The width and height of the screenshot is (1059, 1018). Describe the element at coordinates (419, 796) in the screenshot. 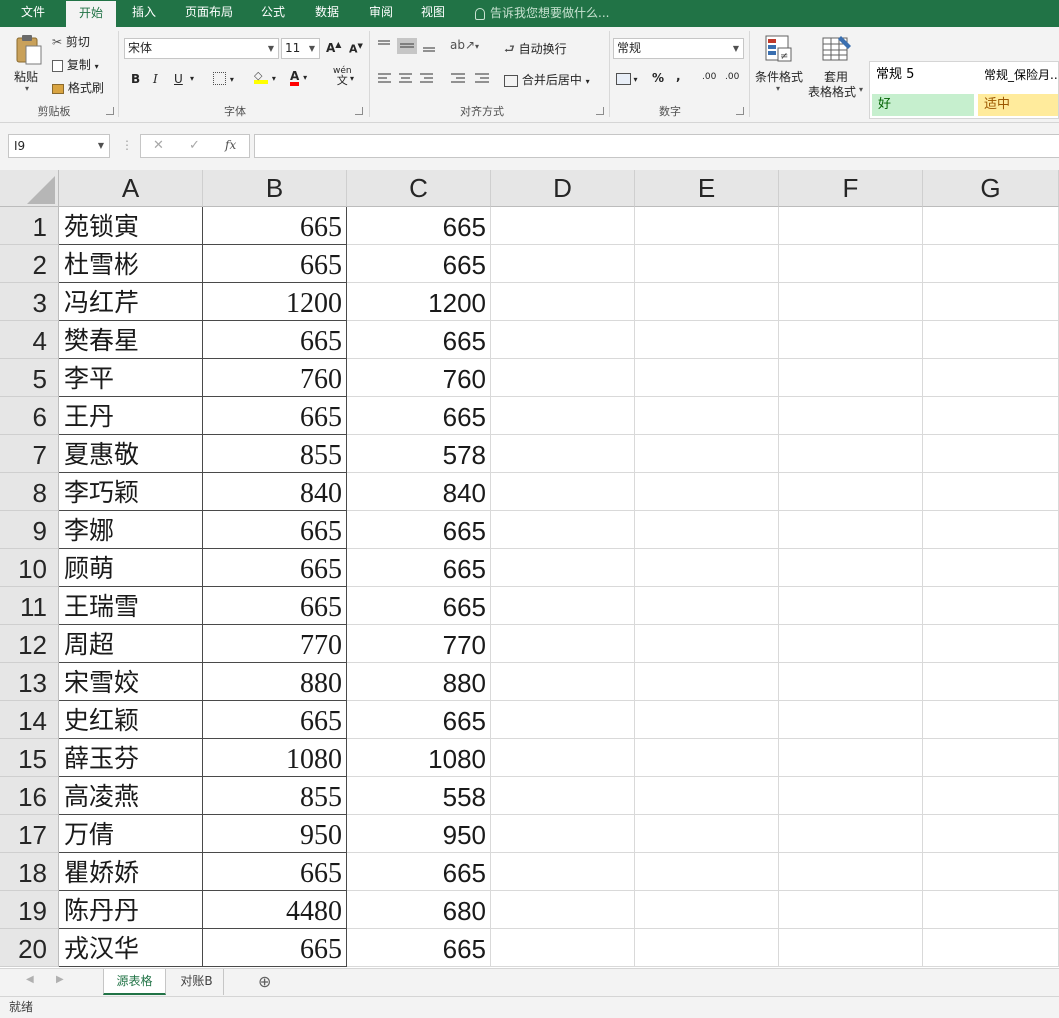

I see `cell-amount-c: 558` at that location.